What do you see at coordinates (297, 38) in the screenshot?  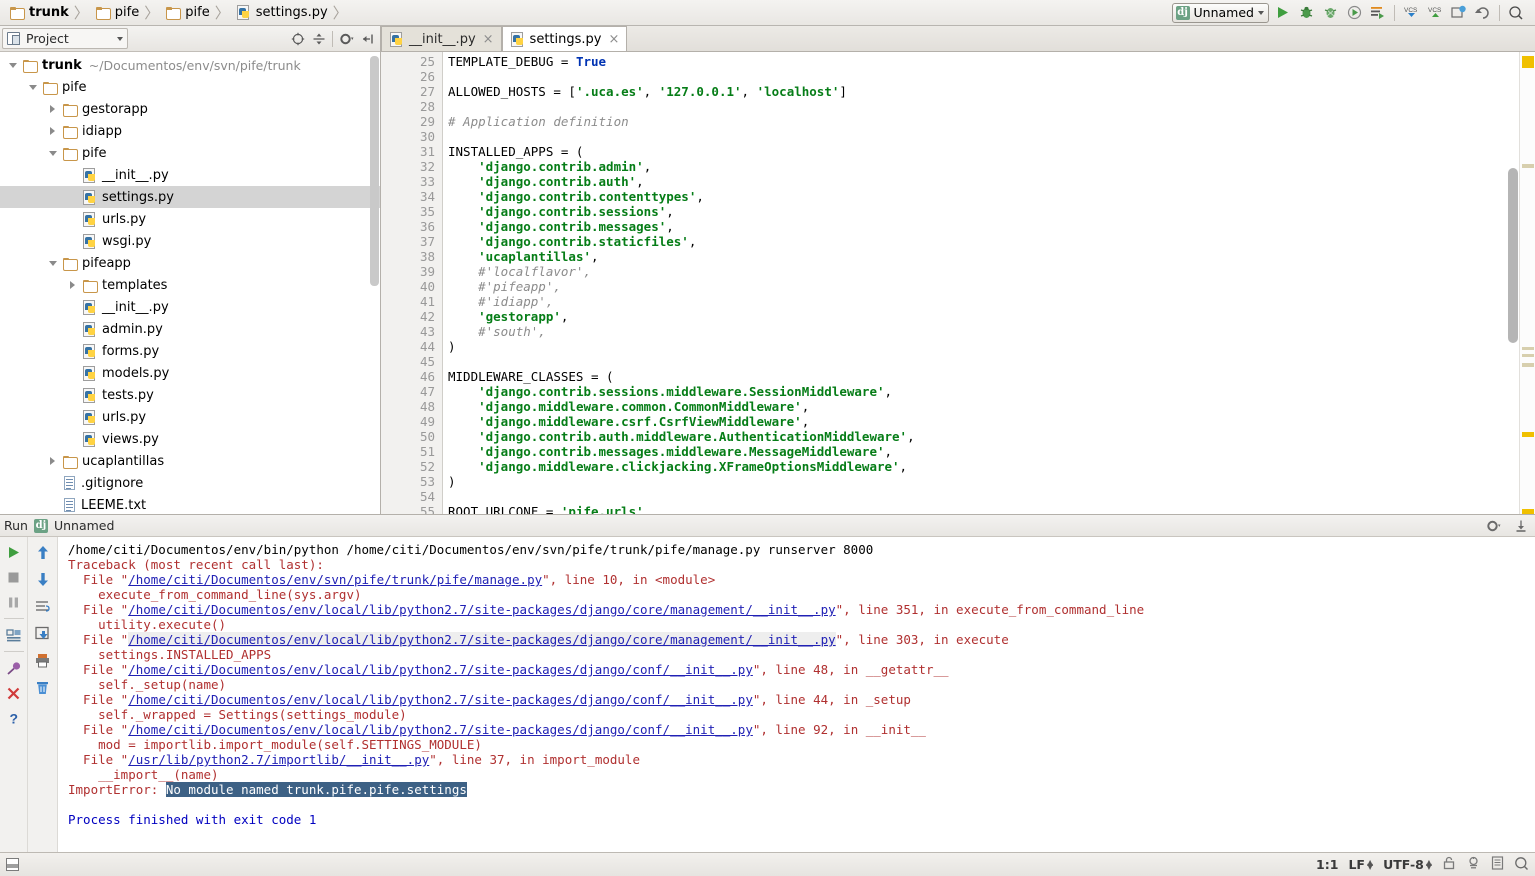 I see `scroll-from-source-icon` at bounding box center [297, 38].